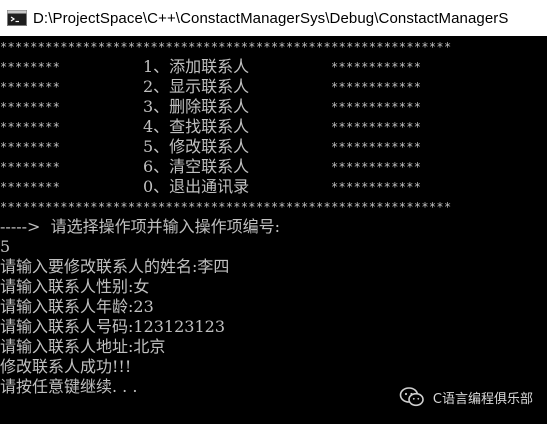  Describe the element at coordinates (196, 86) in the screenshot. I see `menu-item-label: 2、显示联系人` at that location.